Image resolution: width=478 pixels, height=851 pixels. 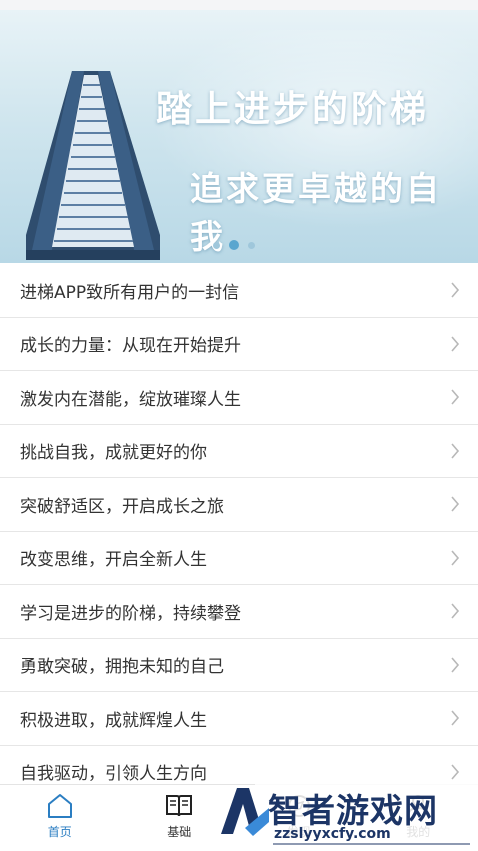 What do you see at coordinates (353, 808) in the screenshot?
I see `watermark-text: 智者游戏网` at bounding box center [353, 808].